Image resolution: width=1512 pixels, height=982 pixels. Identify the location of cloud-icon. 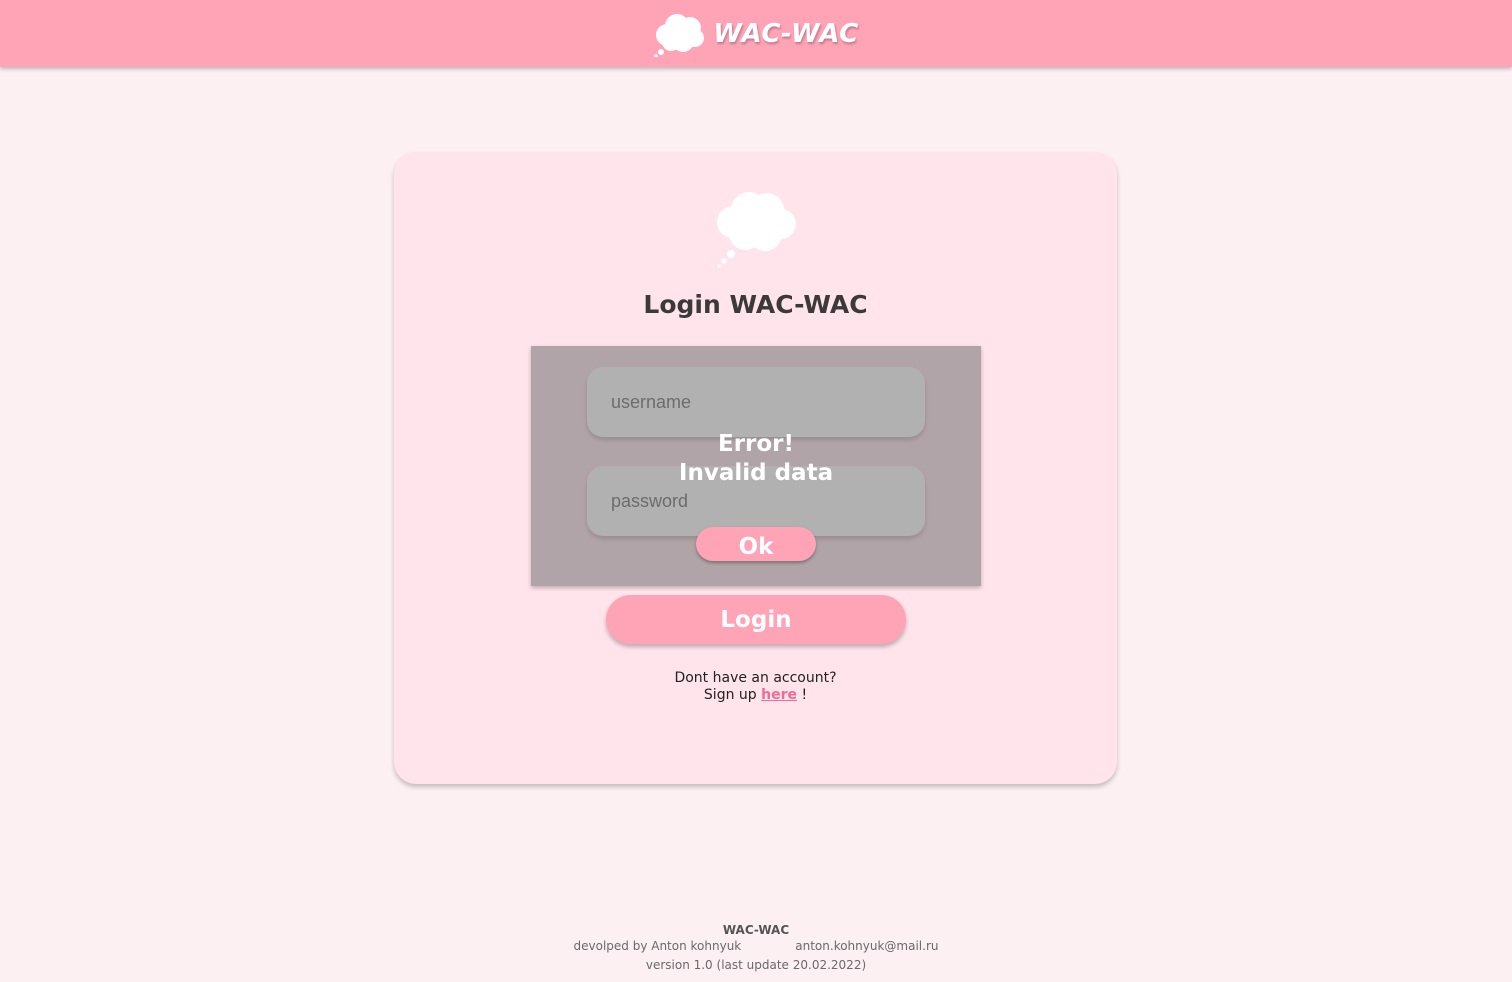
(756, 230).